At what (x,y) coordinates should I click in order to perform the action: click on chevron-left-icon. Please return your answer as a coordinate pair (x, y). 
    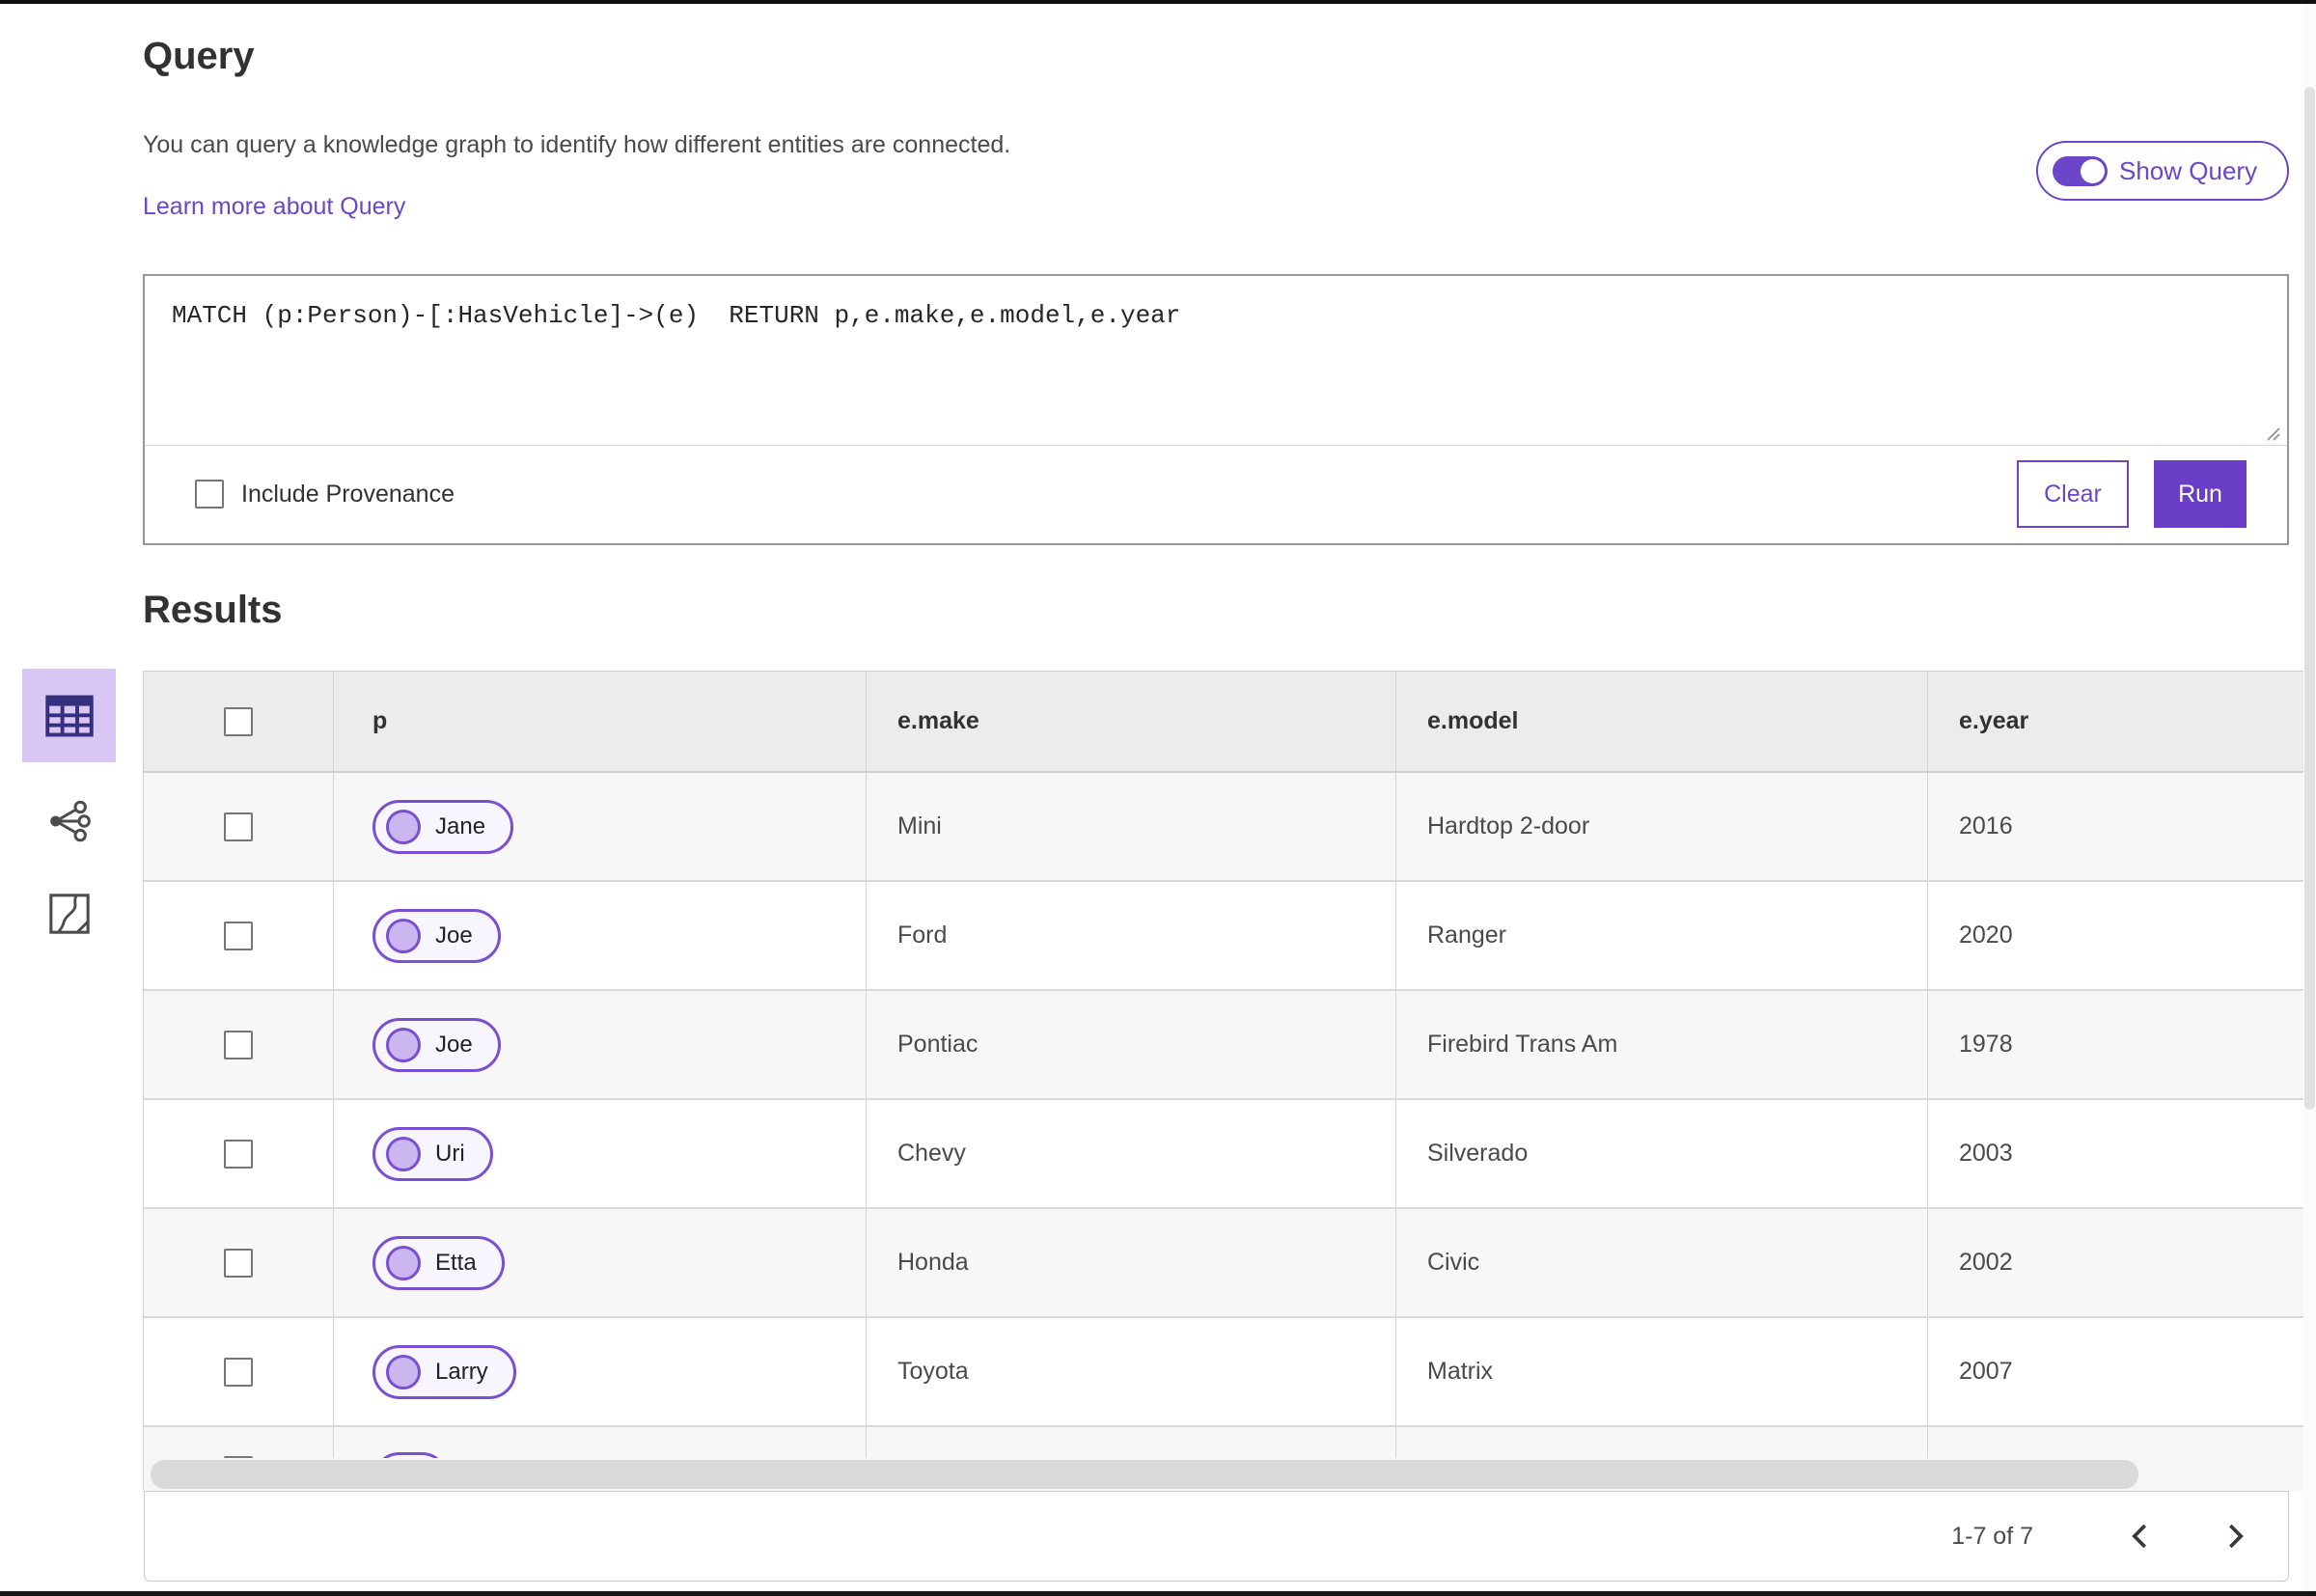
    Looking at the image, I should click on (2139, 1537).